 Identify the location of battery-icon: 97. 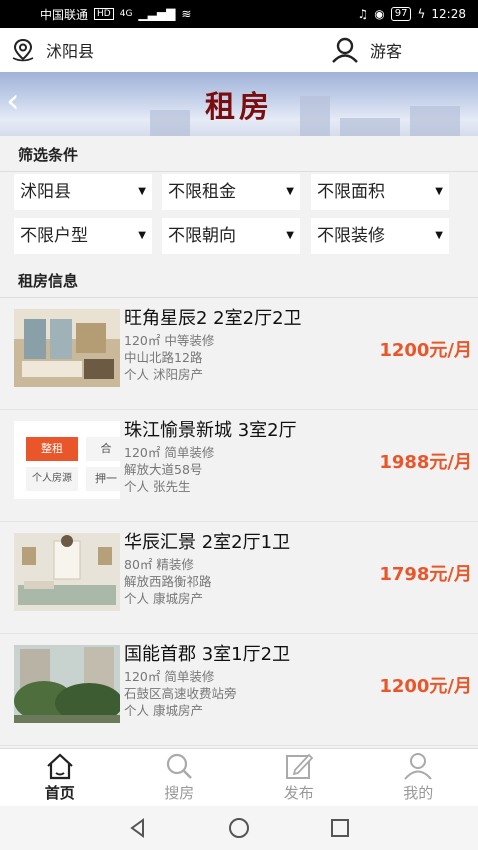
(401, 14).